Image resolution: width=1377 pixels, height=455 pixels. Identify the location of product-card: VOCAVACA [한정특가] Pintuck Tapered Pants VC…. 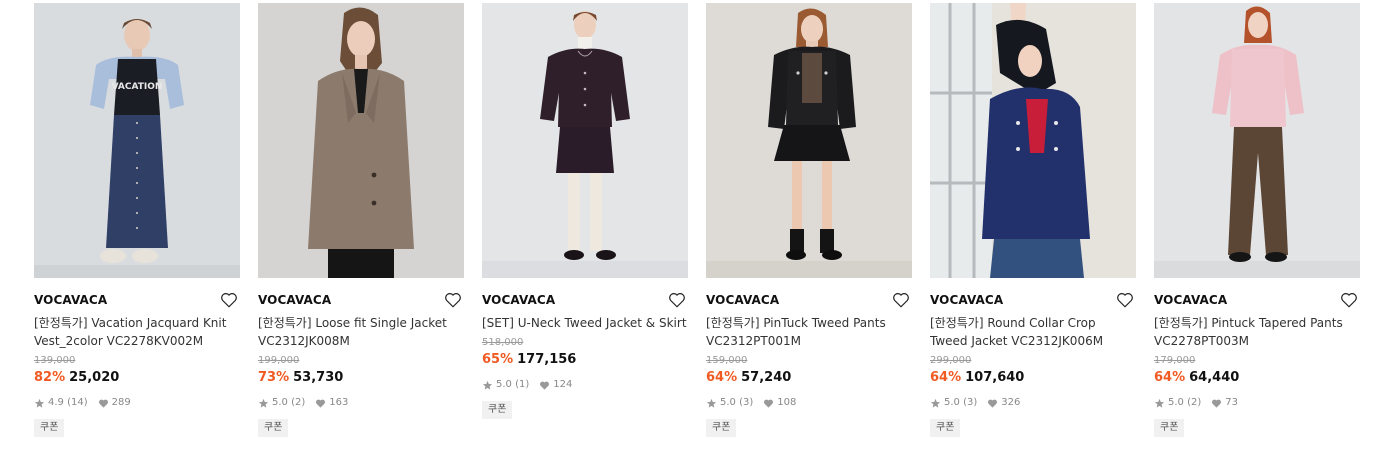
(1257, 220).